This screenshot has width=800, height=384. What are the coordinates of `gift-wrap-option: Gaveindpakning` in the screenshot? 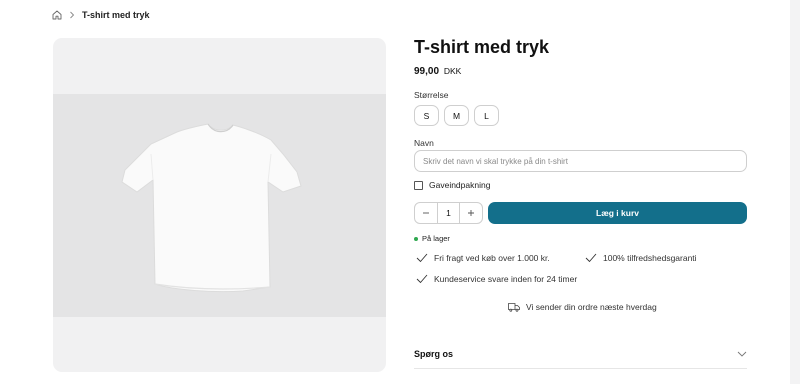 It's located at (452, 185).